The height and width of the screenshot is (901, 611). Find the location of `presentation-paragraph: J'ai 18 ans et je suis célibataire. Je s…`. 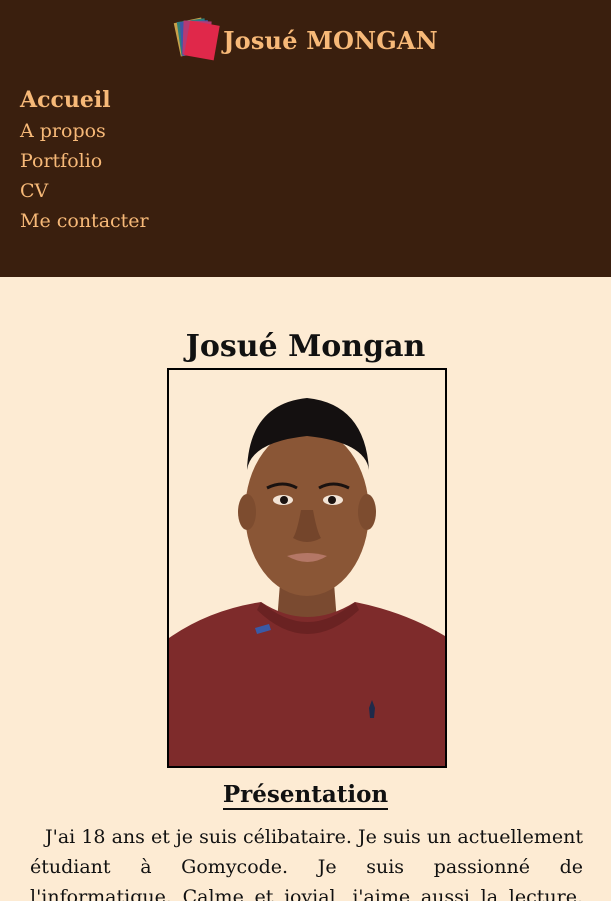

presentation-paragraph: J'ai 18 ans et je suis célibataire. Je s… is located at coordinates (306, 863).